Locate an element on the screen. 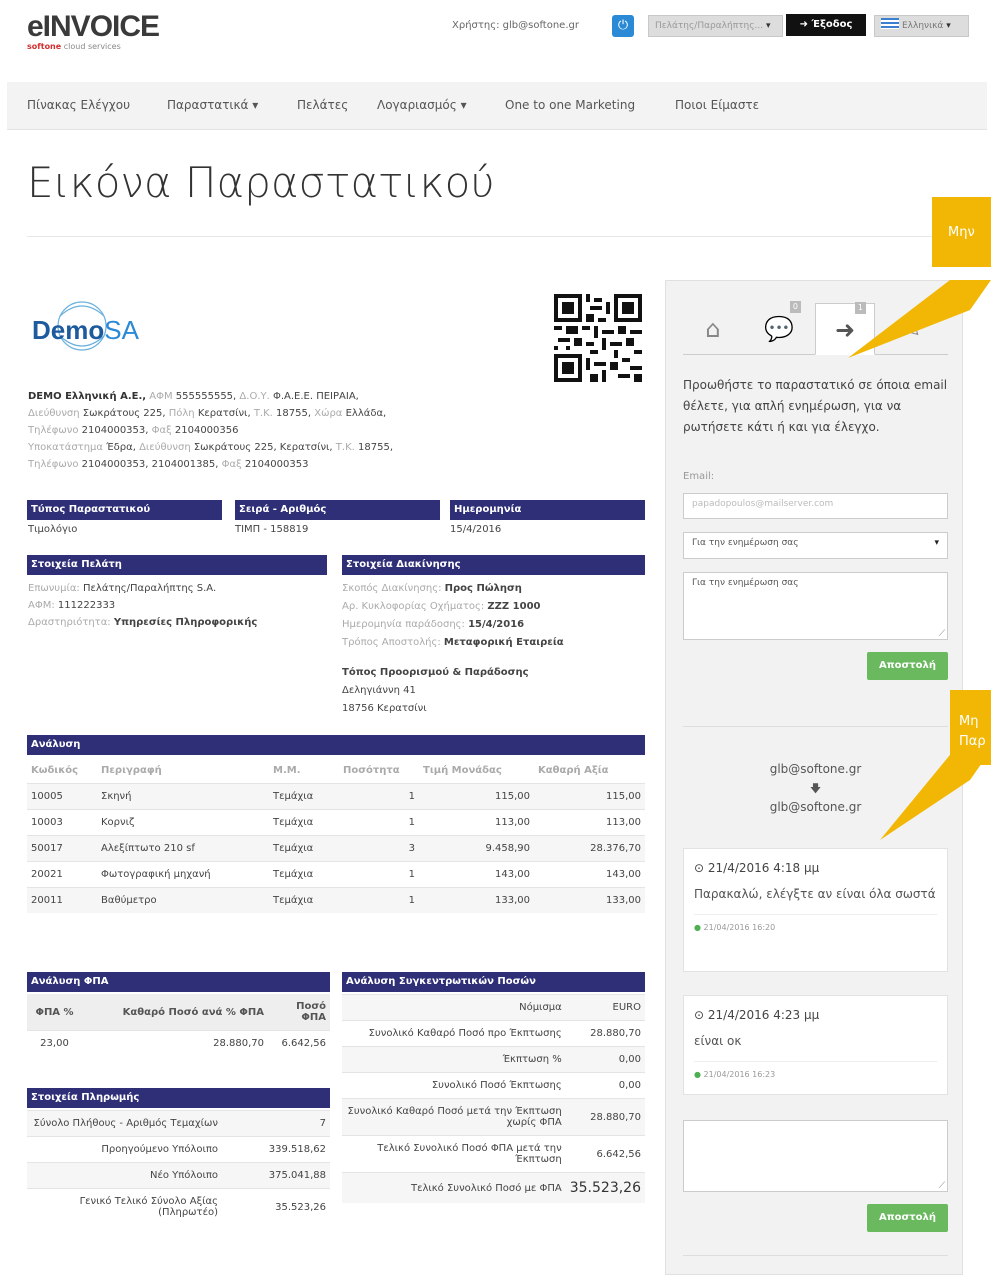  purpose-select-value: Για την ενημέρωση σας is located at coordinates (745, 543).